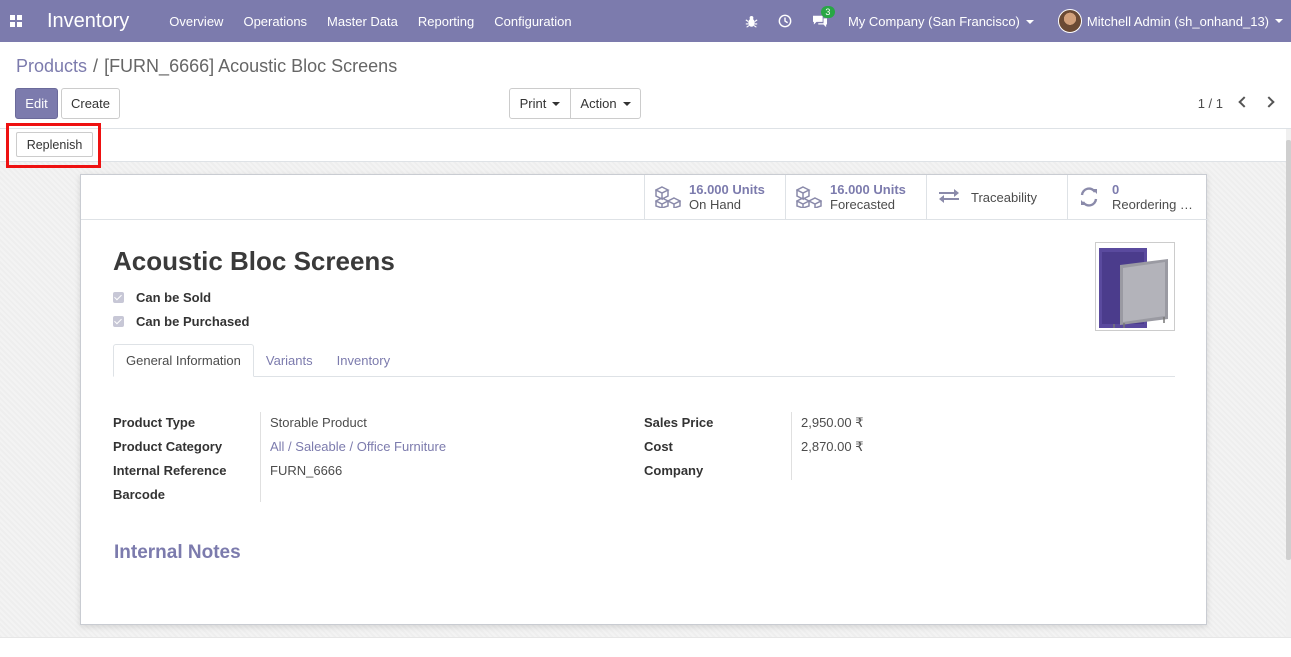 This screenshot has height=657, width=1291. I want to click on sales-price-label: Sales Price, so click(679, 422).